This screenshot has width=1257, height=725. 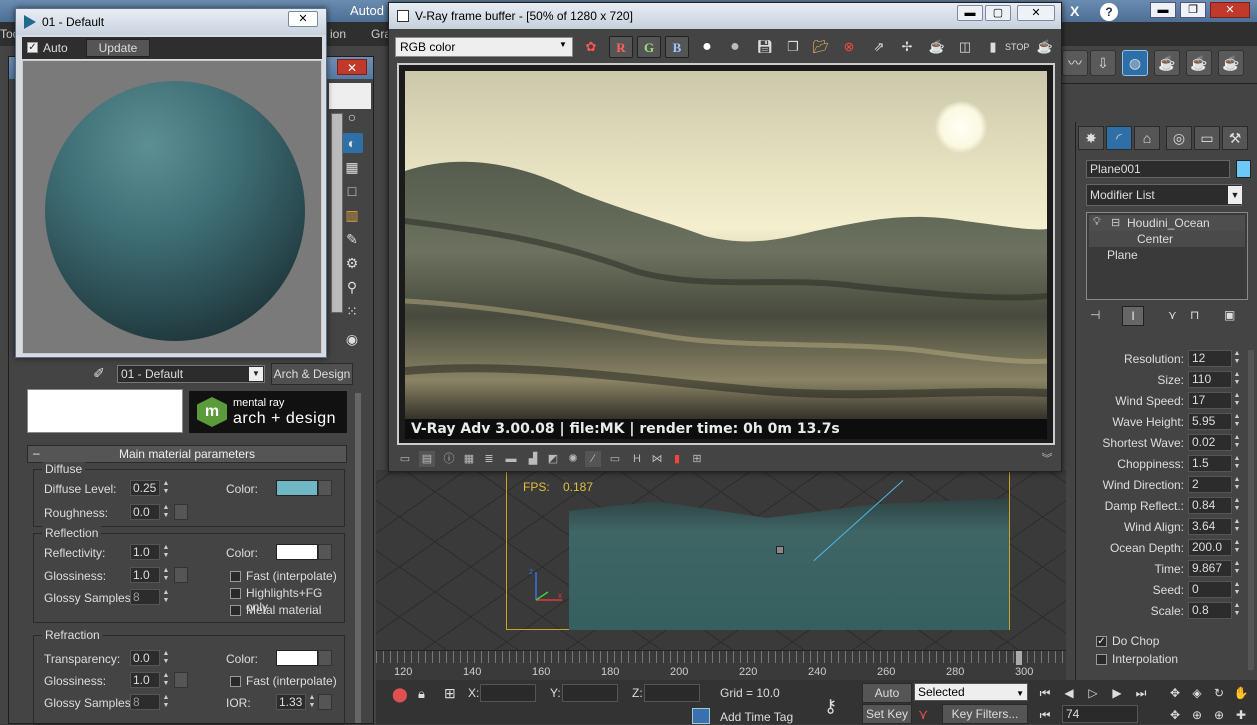 What do you see at coordinates (1109, 12) in the screenshot?
I see `help-icon: ?` at bounding box center [1109, 12].